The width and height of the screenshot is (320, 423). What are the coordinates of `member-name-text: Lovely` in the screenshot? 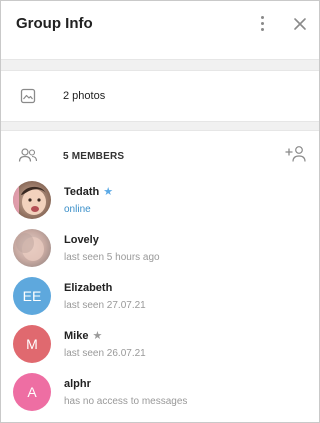 It's located at (81, 240).